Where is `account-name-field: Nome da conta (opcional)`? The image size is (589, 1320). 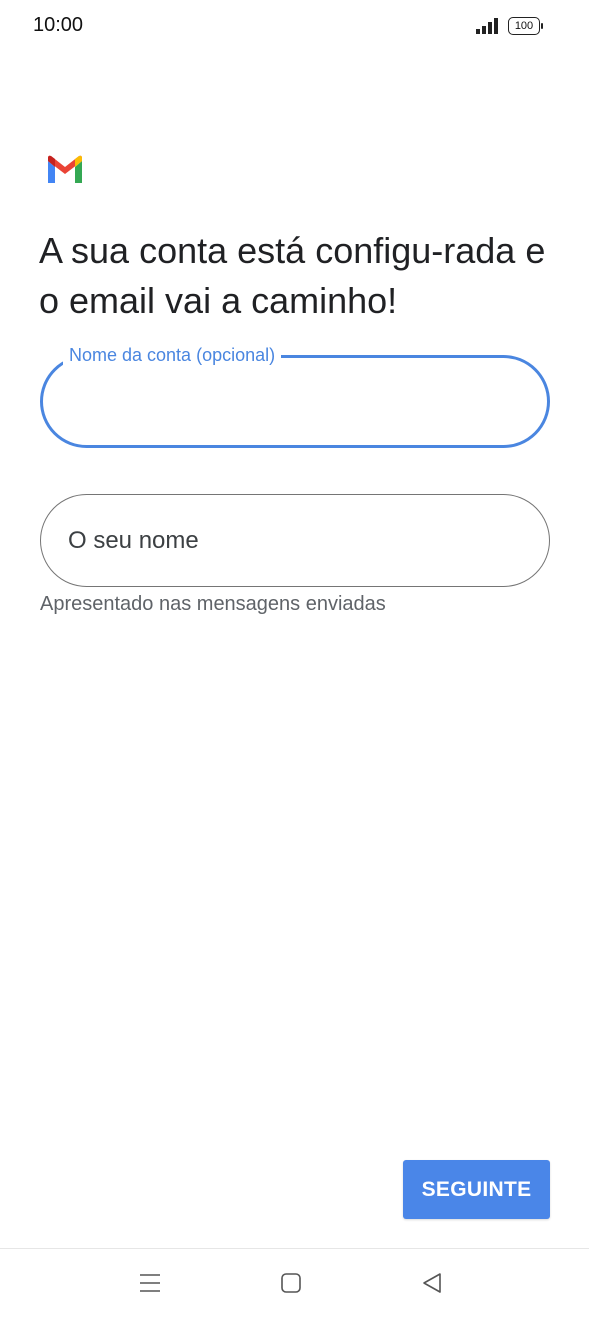 account-name-field: Nome da conta (opcional) is located at coordinates (295, 395).